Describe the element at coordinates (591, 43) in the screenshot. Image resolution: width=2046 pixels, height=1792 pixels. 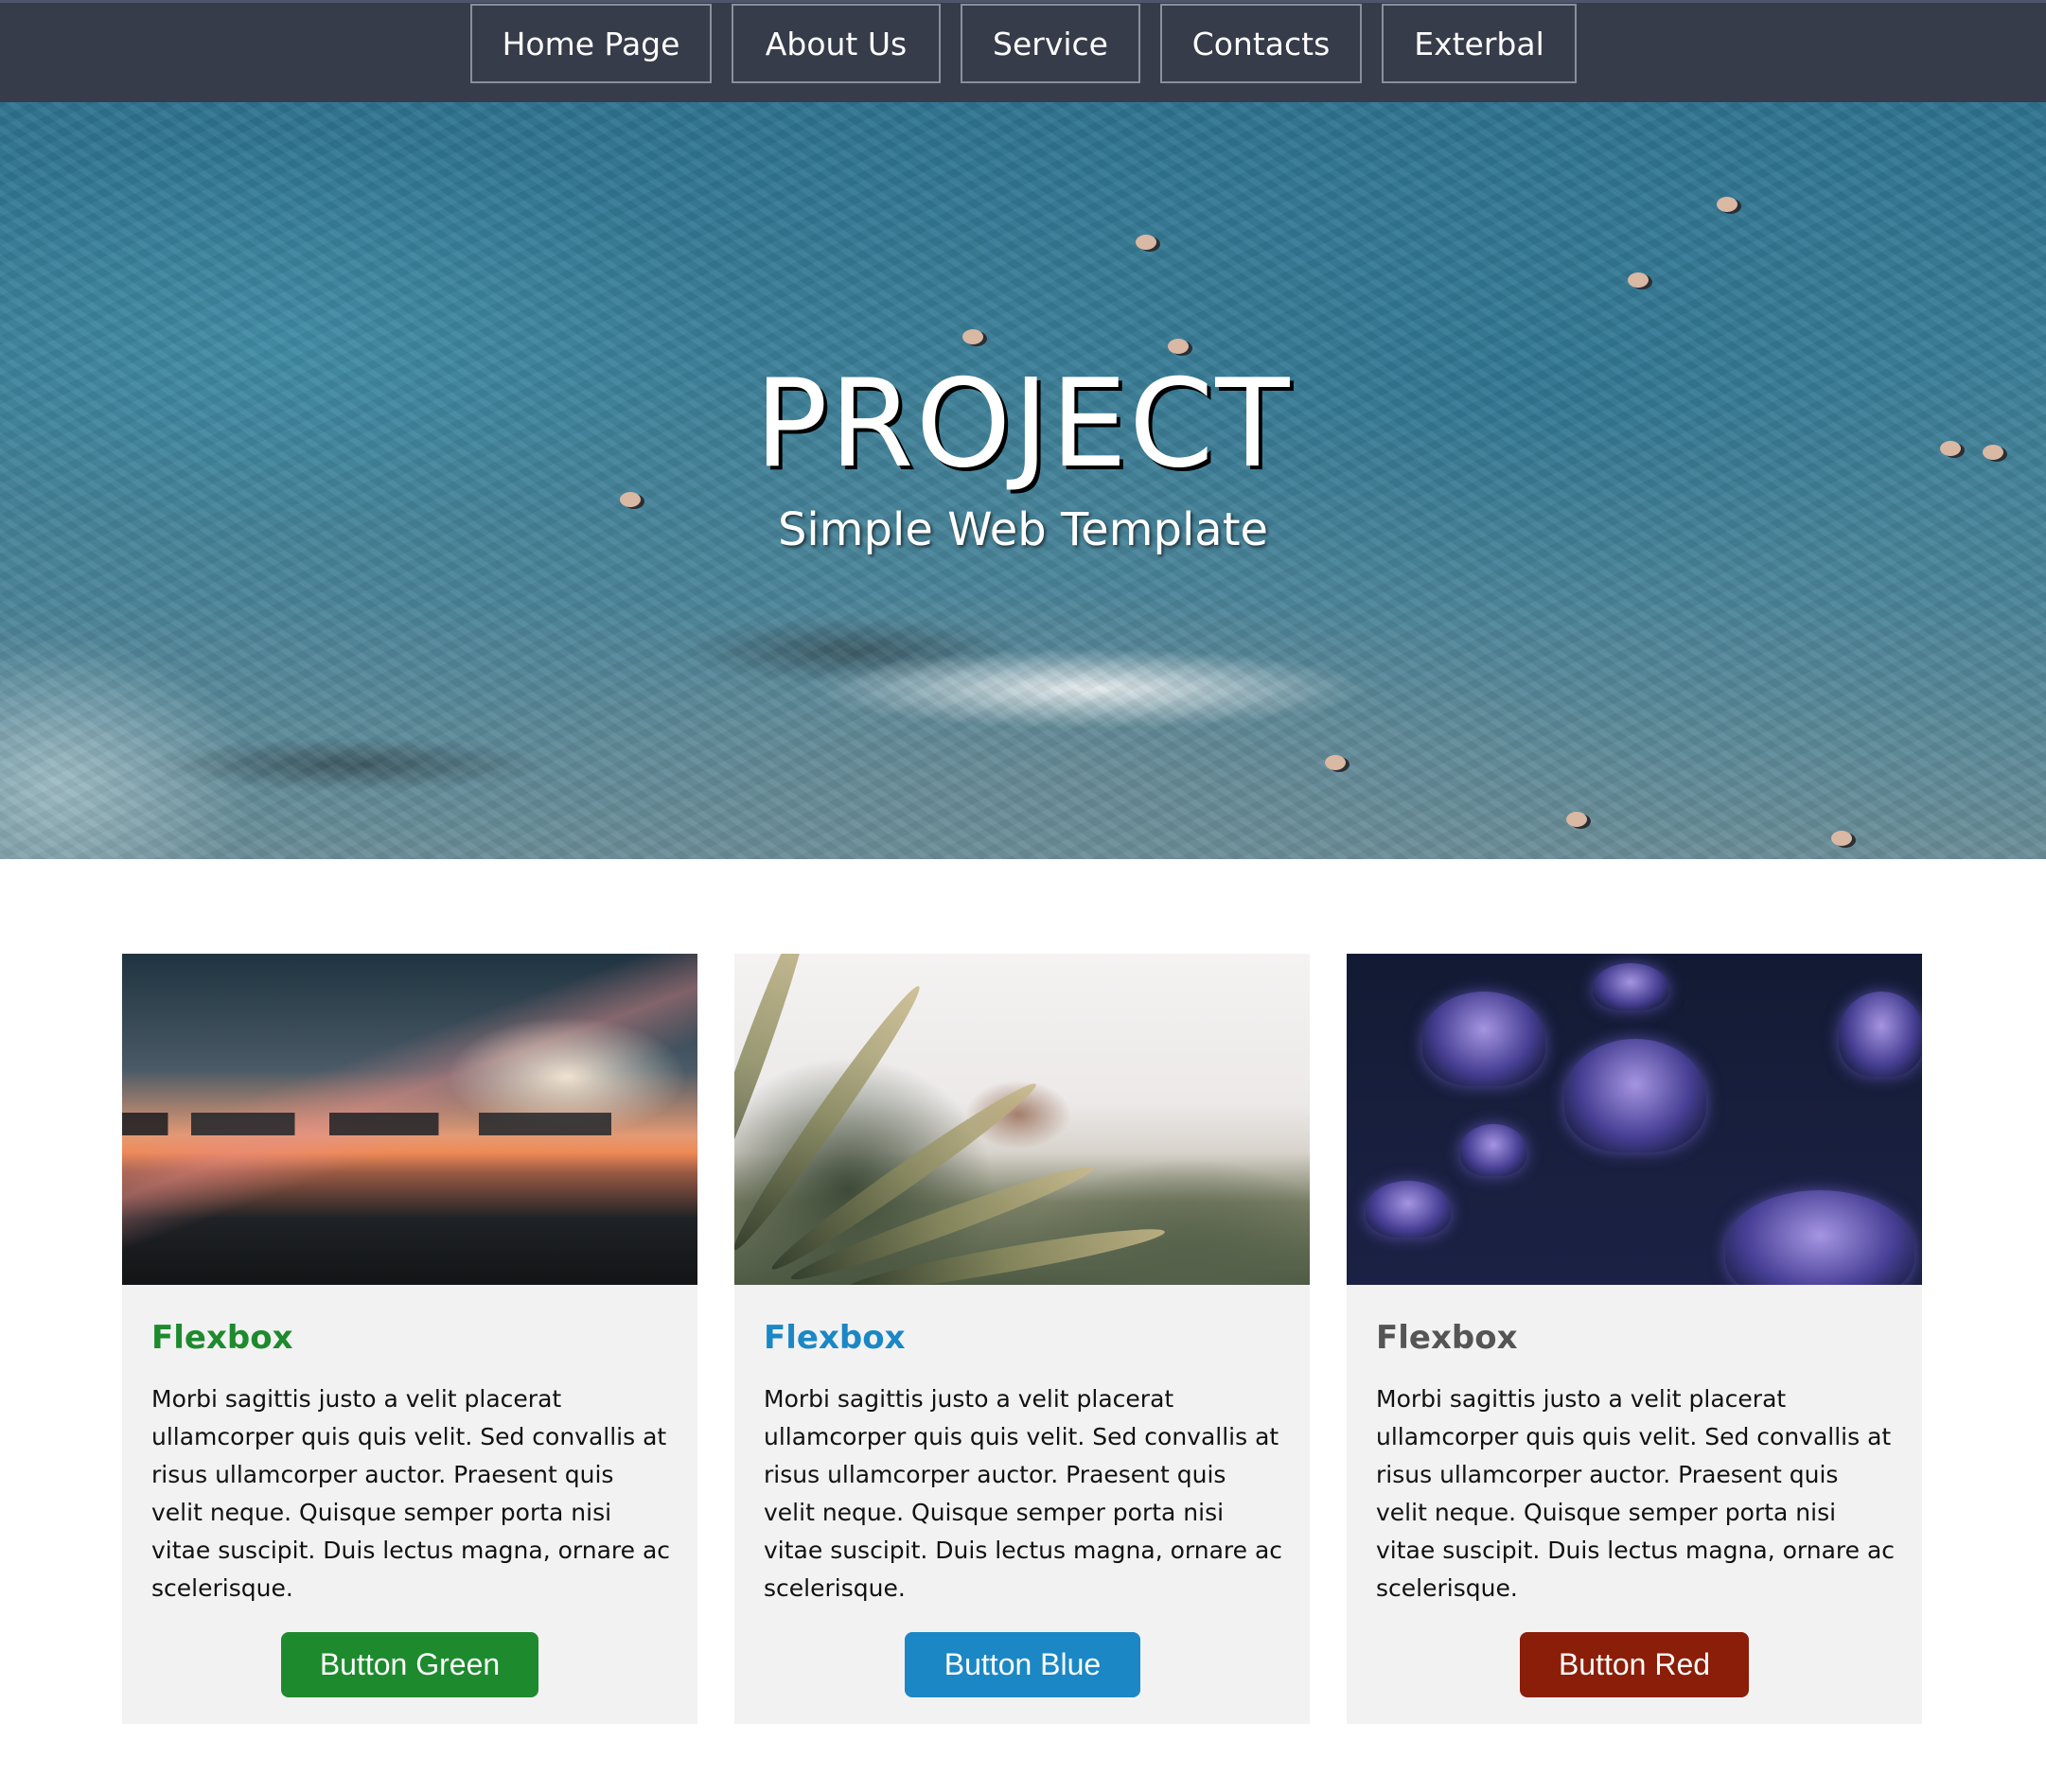
I see `nav-item-home-page: Home Page` at that location.